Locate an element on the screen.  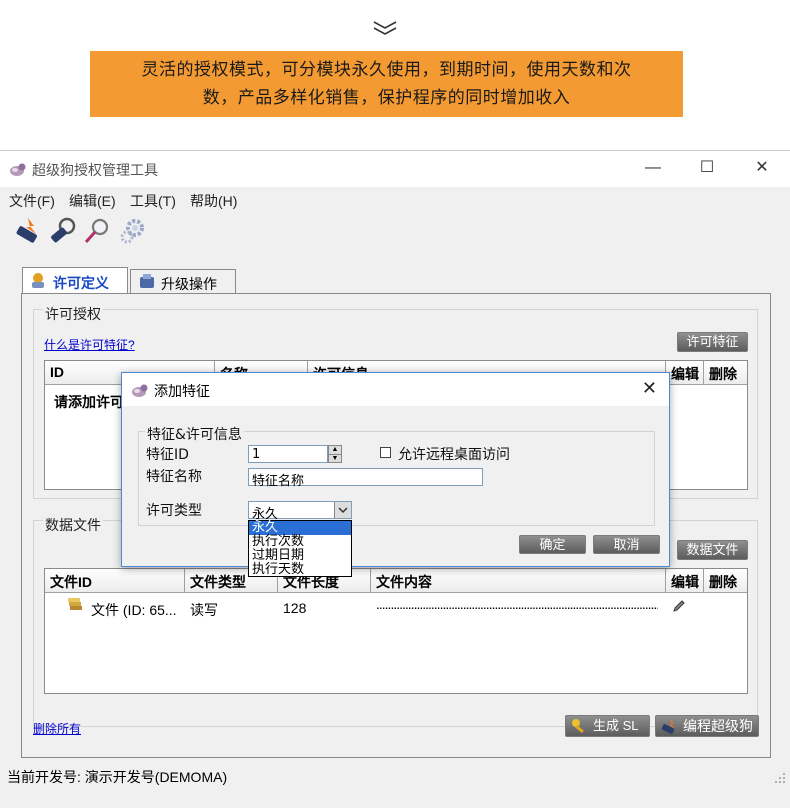
menu-file: 文件(F) is located at coordinates (32, 201).